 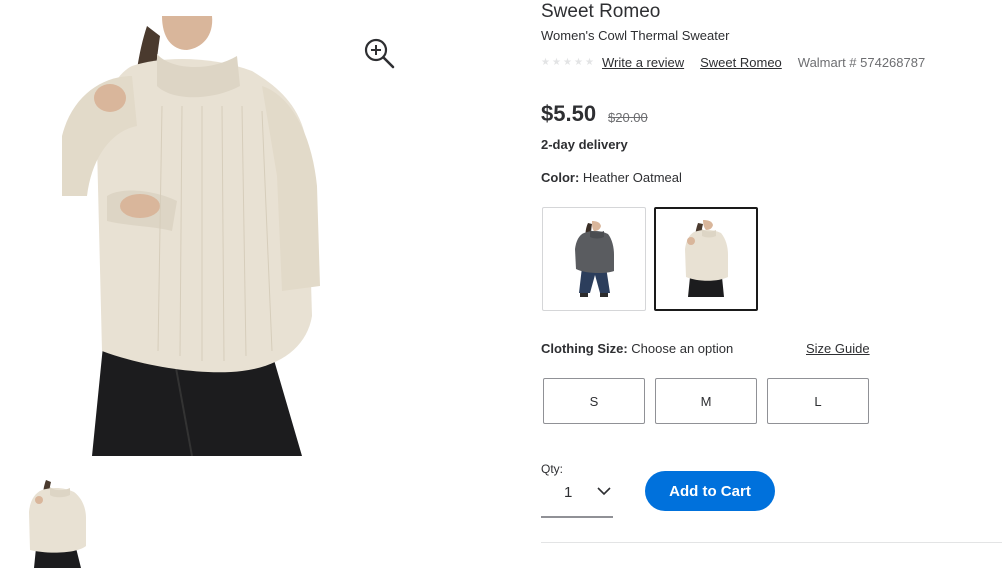 I want to click on size-value: Choose an option, so click(x=682, y=348).